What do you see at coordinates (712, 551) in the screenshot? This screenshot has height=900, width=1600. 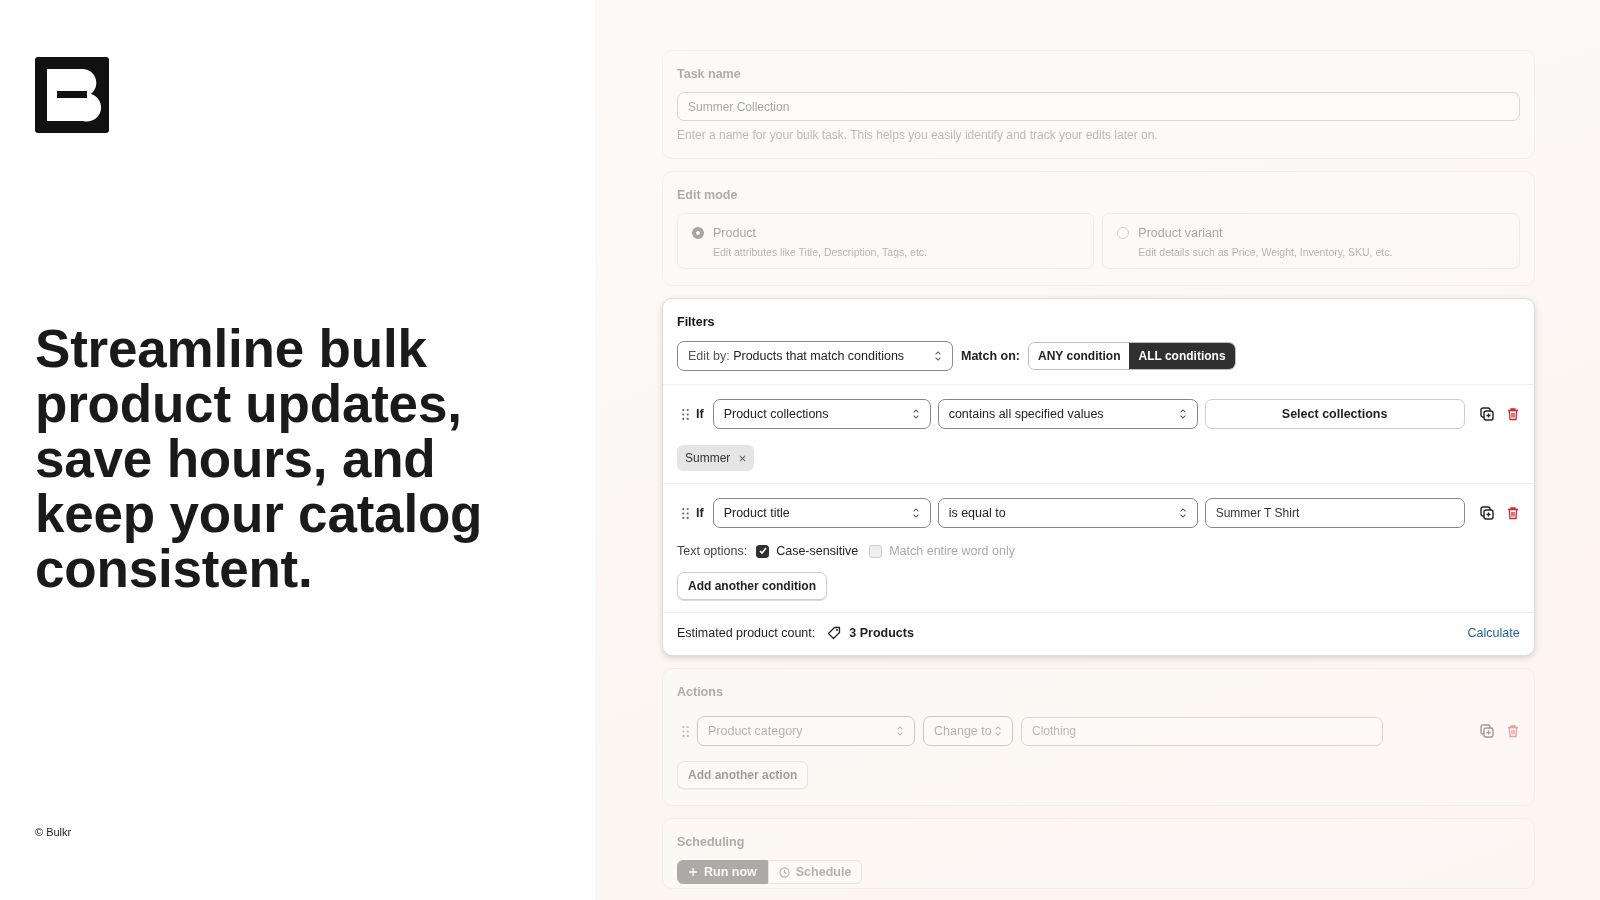 I see `text-options-label: Text options:` at bounding box center [712, 551].